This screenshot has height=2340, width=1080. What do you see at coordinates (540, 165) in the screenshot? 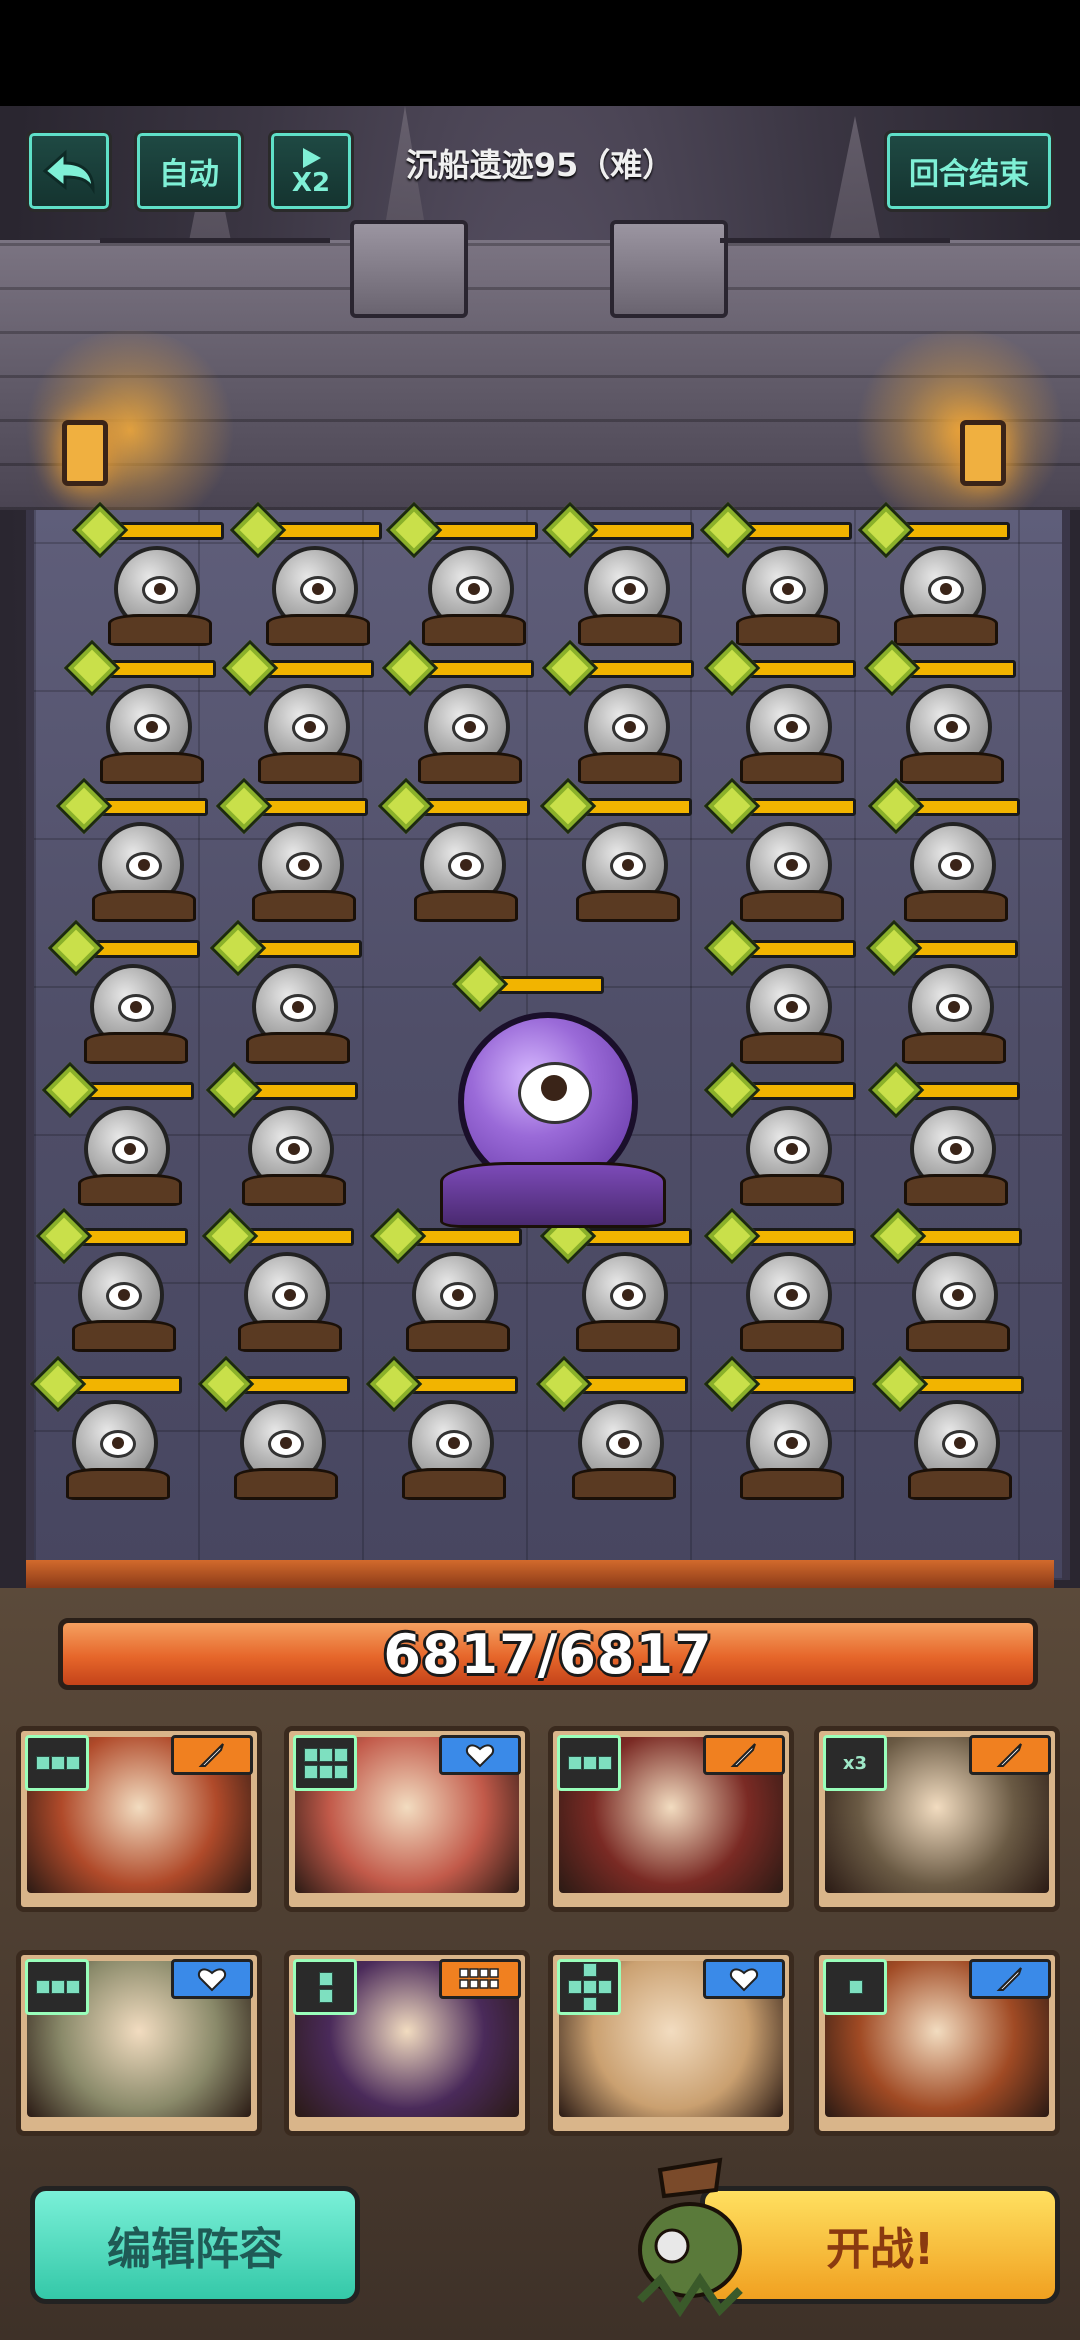
I see `level-title: 沉船遗迹95（难）` at bounding box center [540, 165].